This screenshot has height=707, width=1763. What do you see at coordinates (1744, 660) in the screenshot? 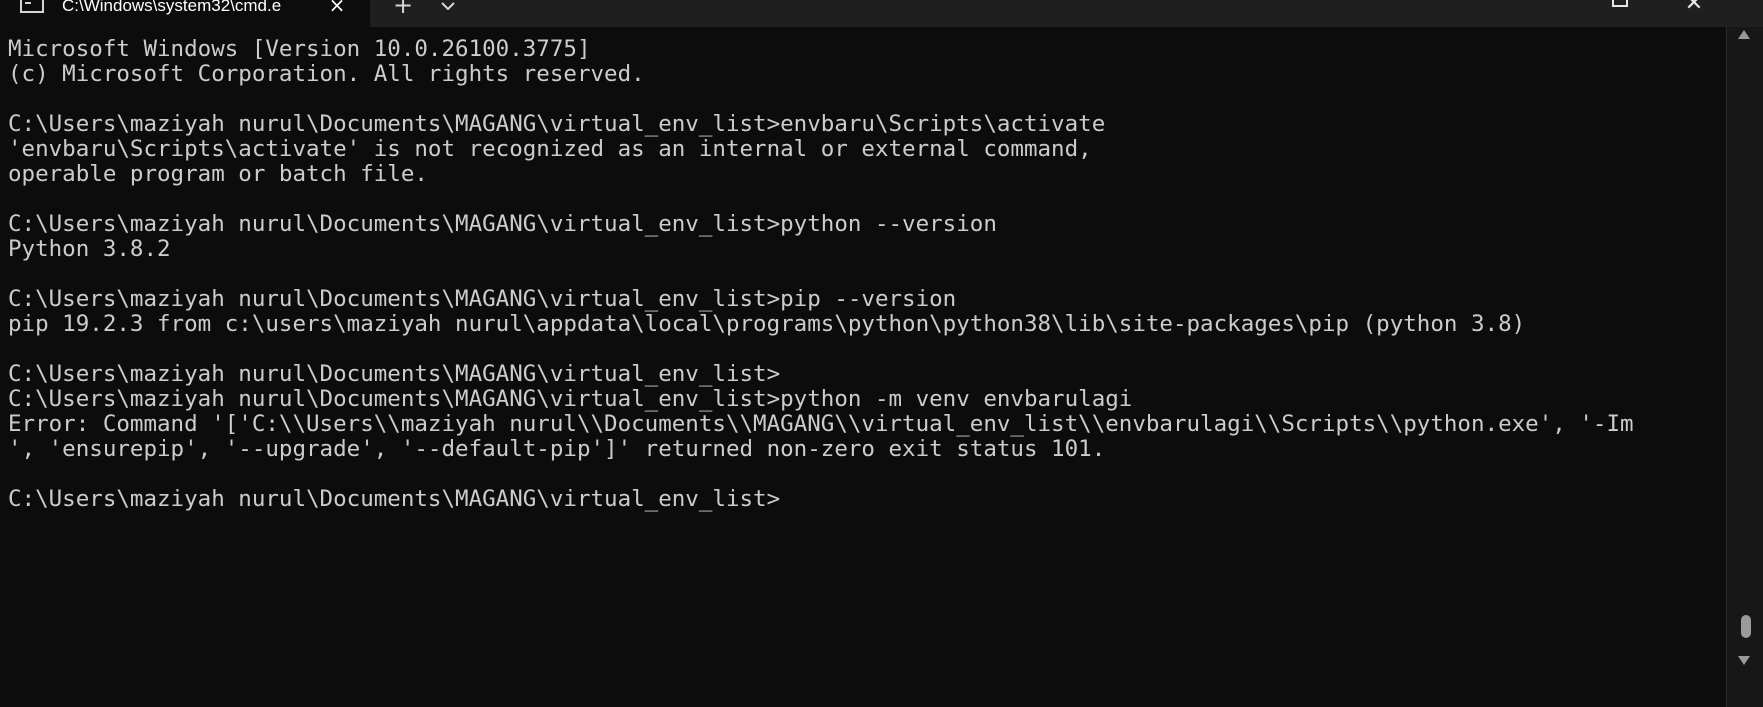
I see `arrow-down-icon` at bounding box center [1744, 660].